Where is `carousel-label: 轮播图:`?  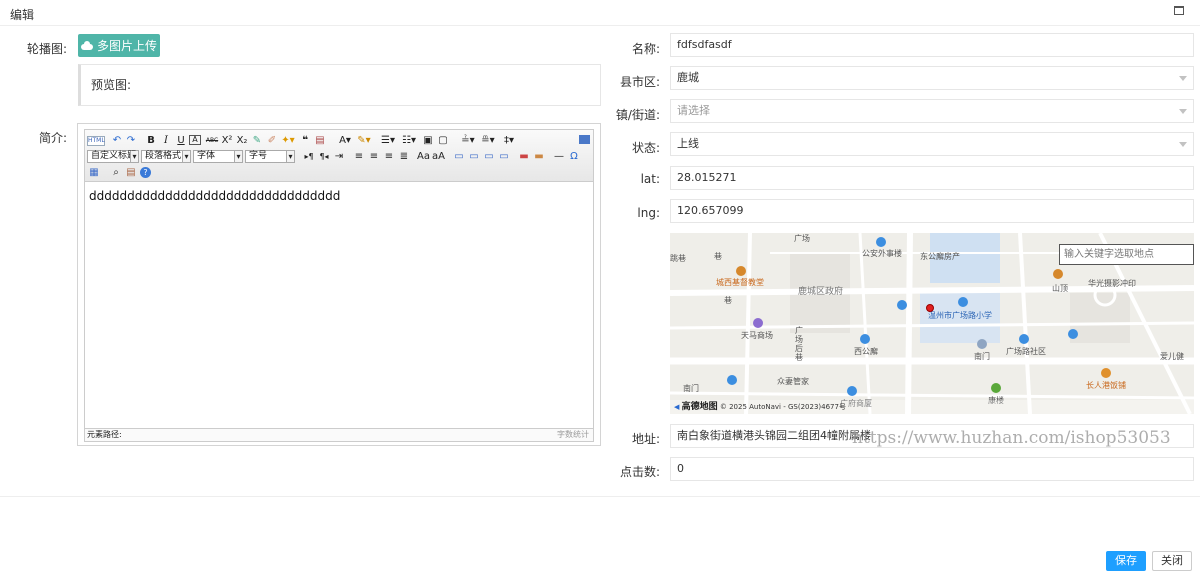
carousel-label: 轮播图: is located at coordinates (46, 49).